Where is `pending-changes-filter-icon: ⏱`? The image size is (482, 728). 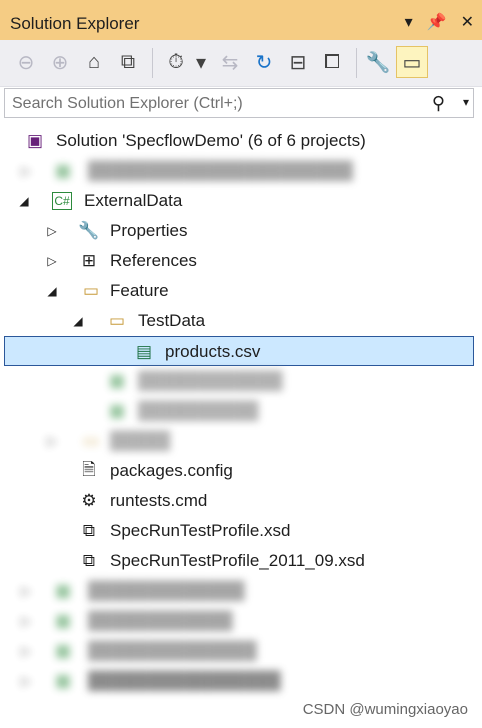 pending-changes-filter-icon: ⏱ is located at coordinates (176, 62).